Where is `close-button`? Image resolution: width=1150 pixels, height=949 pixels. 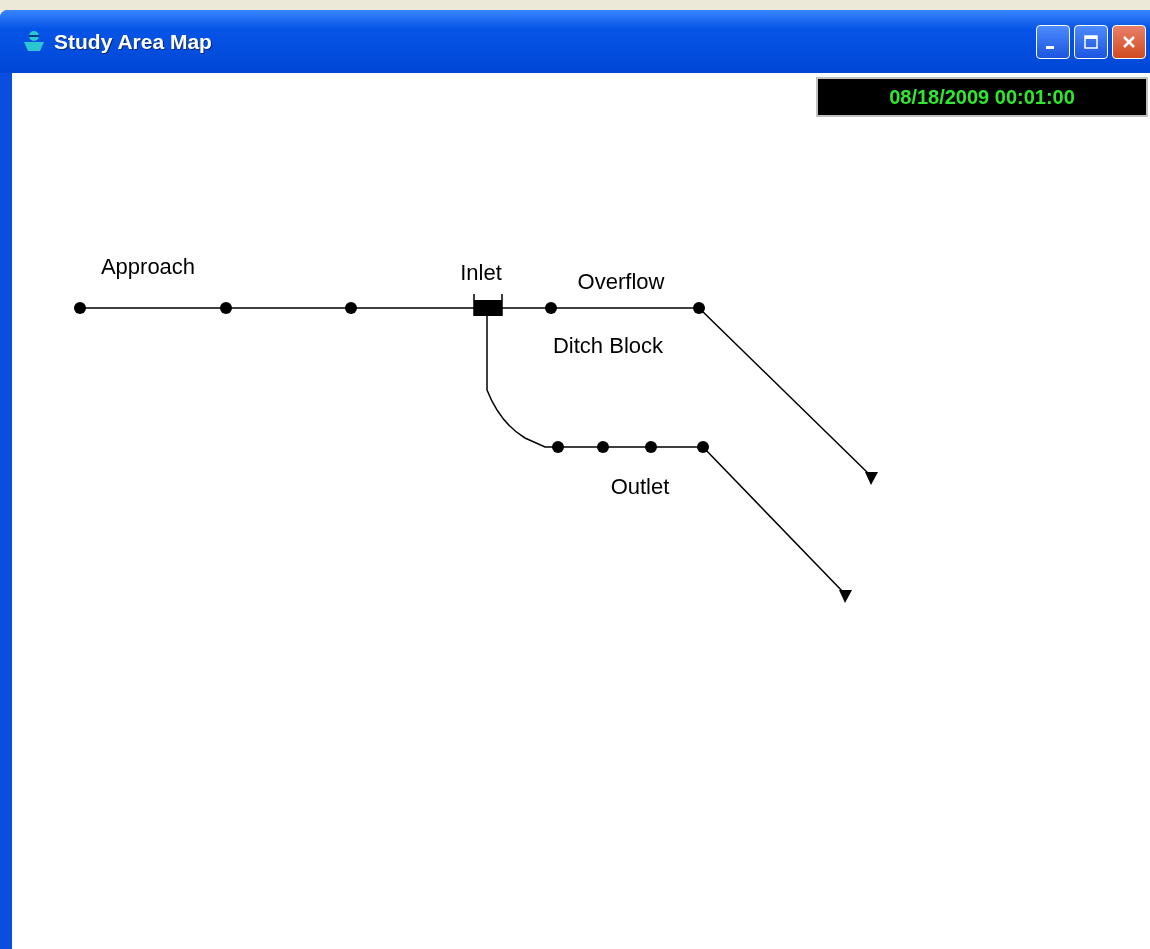 close-button is located at coordinates (1129, 41).